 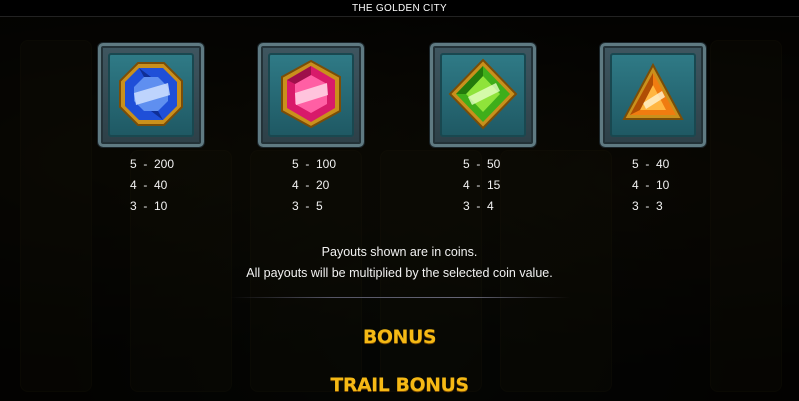 I want to click on green-gem-icon, so click(x=483, y=94).